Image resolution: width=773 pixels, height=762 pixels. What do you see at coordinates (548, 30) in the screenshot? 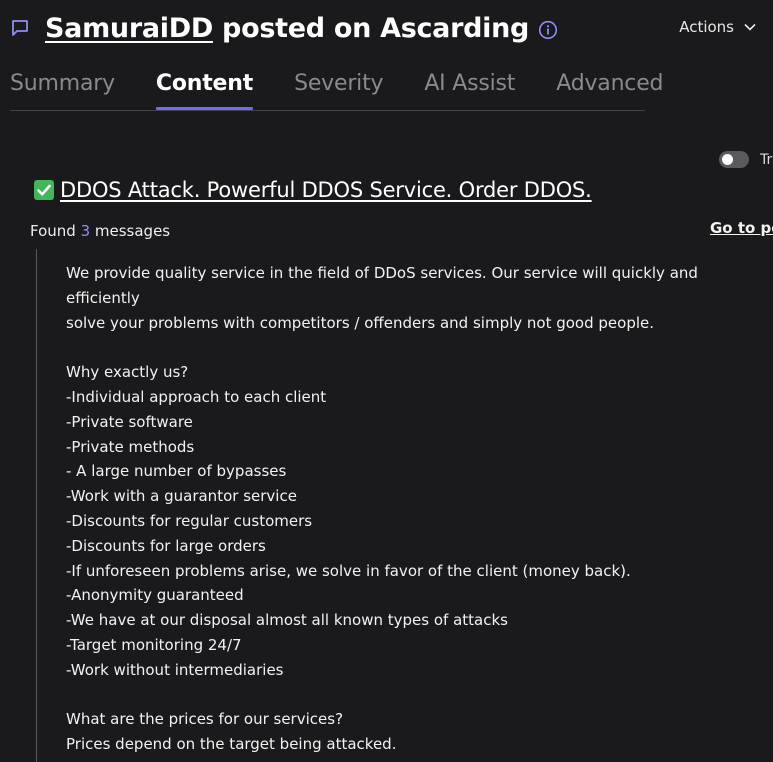
I see `info-icon` at bounding box center [548, 30].